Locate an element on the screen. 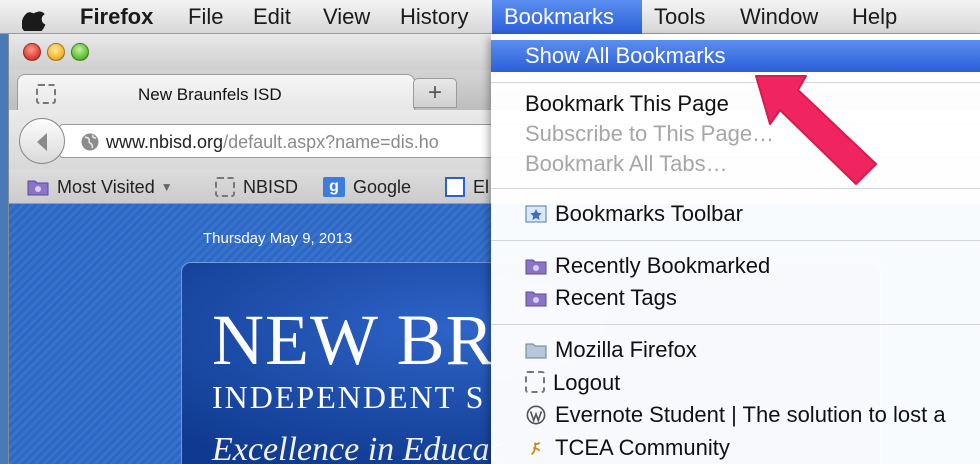  menu-item-logout: Logout is located at coordinates (735, 383).